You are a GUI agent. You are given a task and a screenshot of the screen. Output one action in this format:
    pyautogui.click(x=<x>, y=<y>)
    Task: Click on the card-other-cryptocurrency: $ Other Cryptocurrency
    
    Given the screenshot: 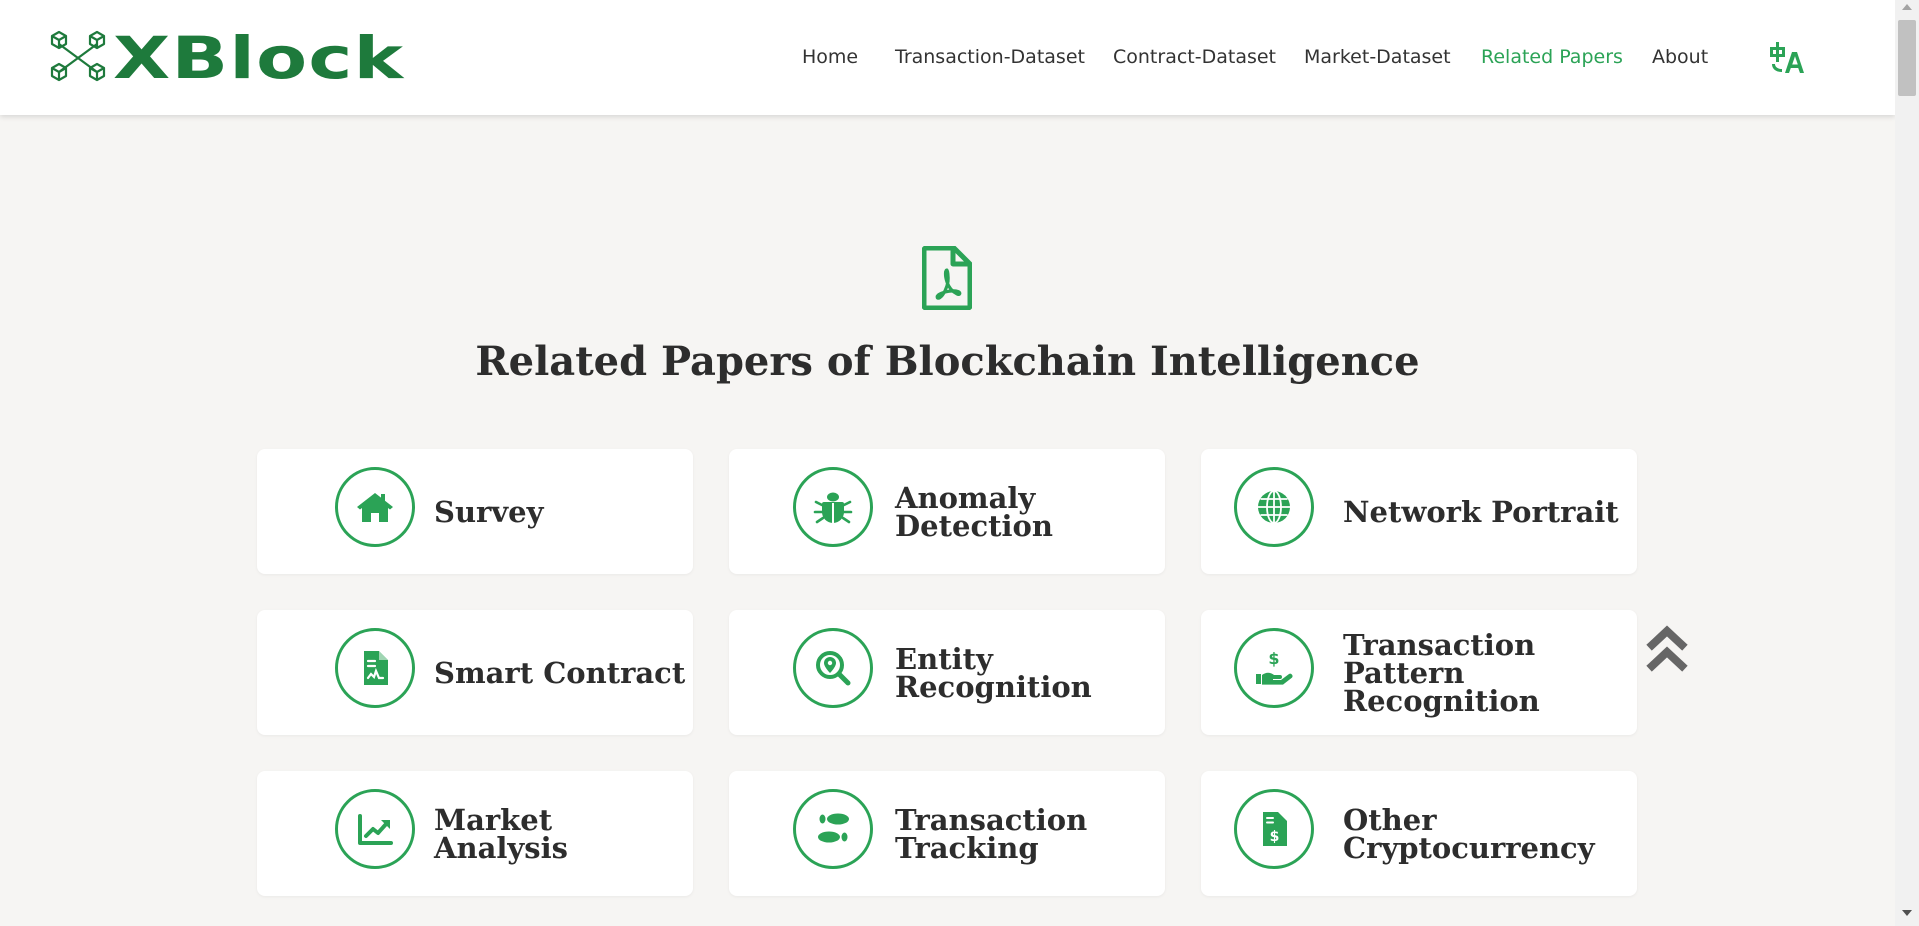 What is the action you would take?
    pyautogui.click(x=1419, y=833)
    